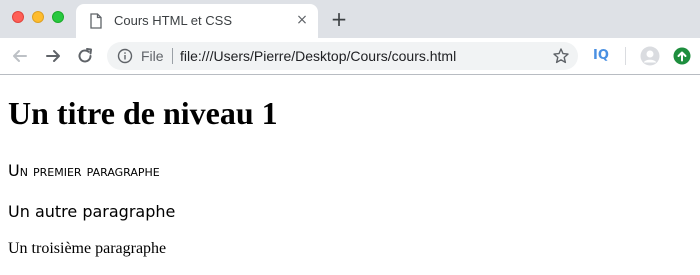  I want to click on paragraph-first: Un premier paragraphe, so click(84, 170).